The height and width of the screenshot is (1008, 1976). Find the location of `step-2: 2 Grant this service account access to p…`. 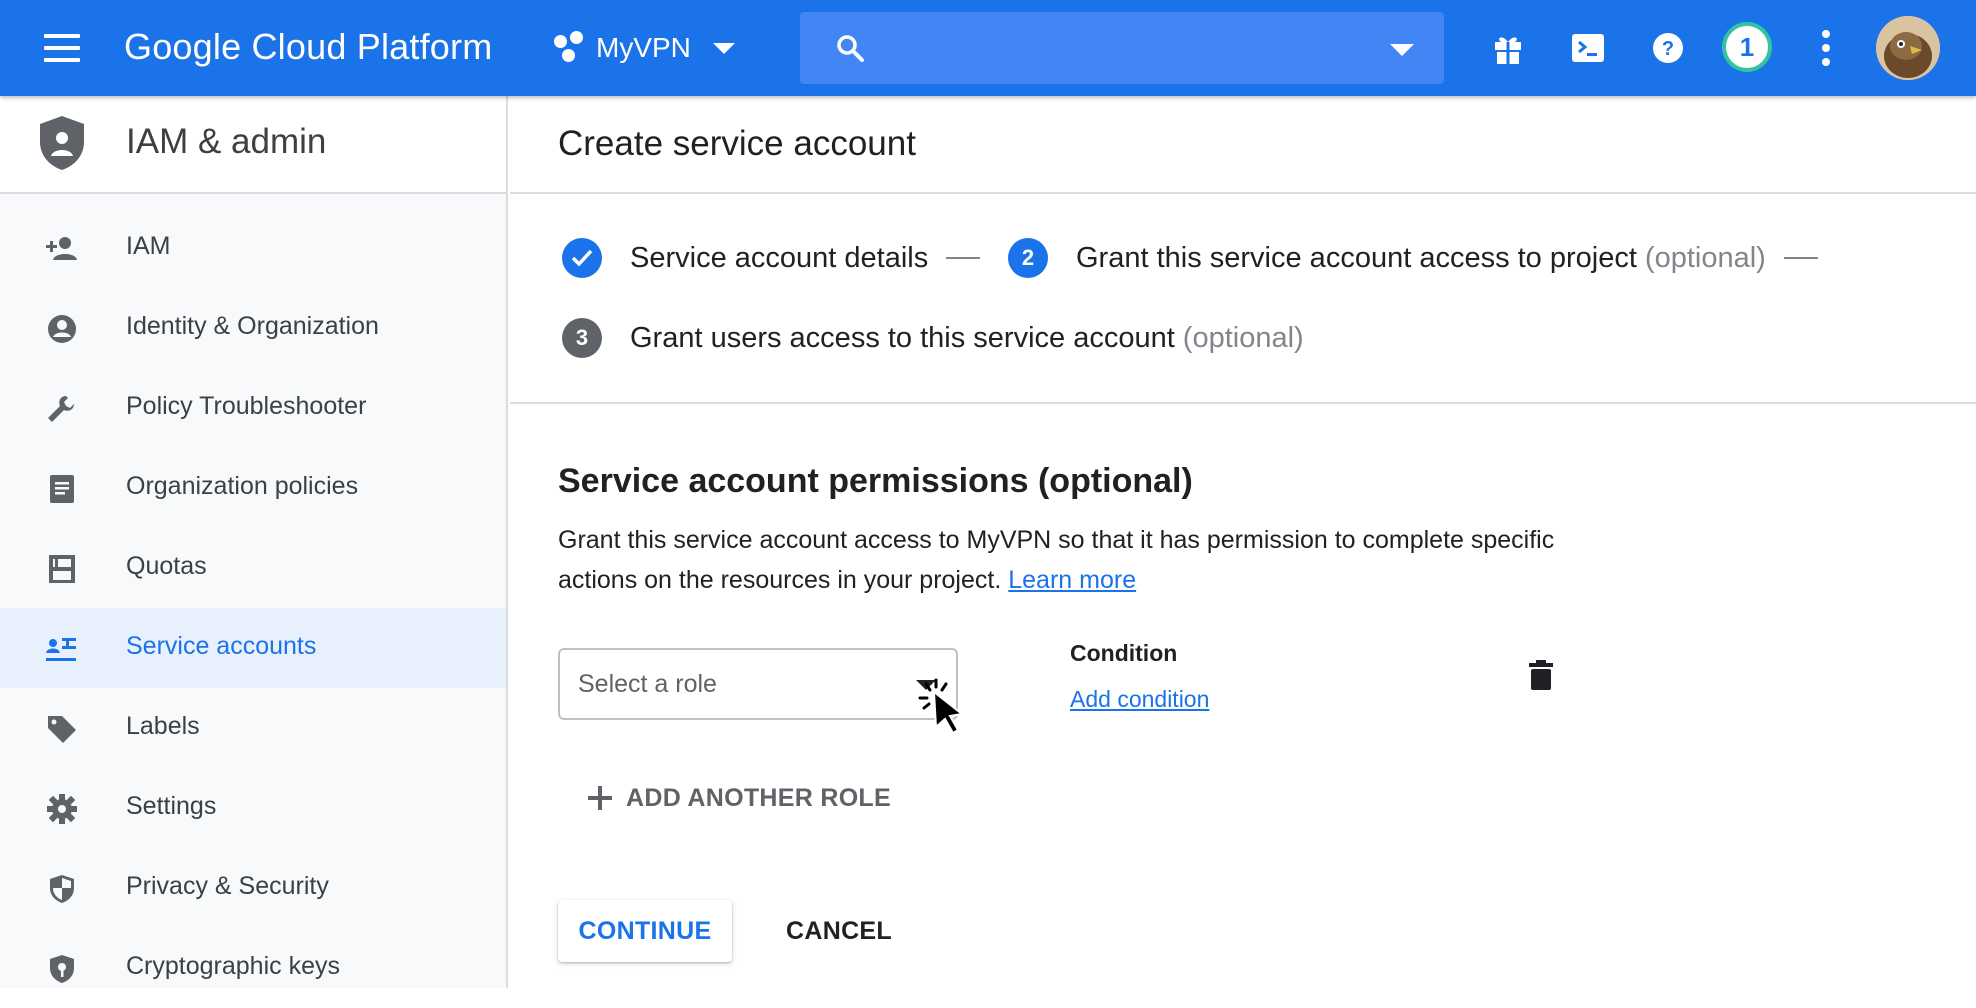

step-2: 2 Grant this service account access to p… is located at coordinates (1413, 258).